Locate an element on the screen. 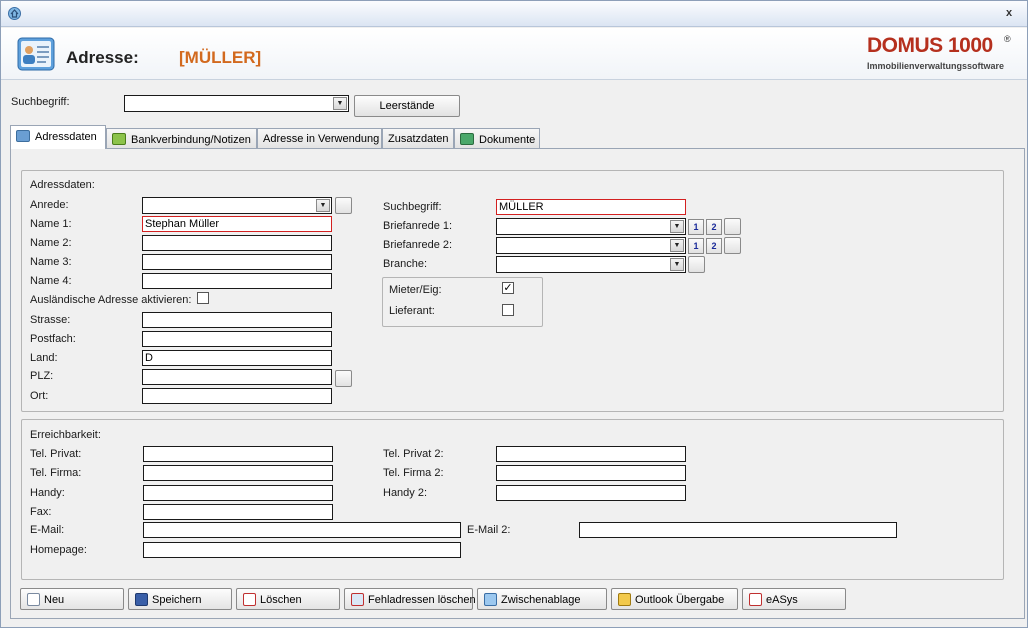 Image resolution: width=1028 pixels, height=628 pixels. tab-label: Adresse in Verwendung is located at coordinates (321, 139).